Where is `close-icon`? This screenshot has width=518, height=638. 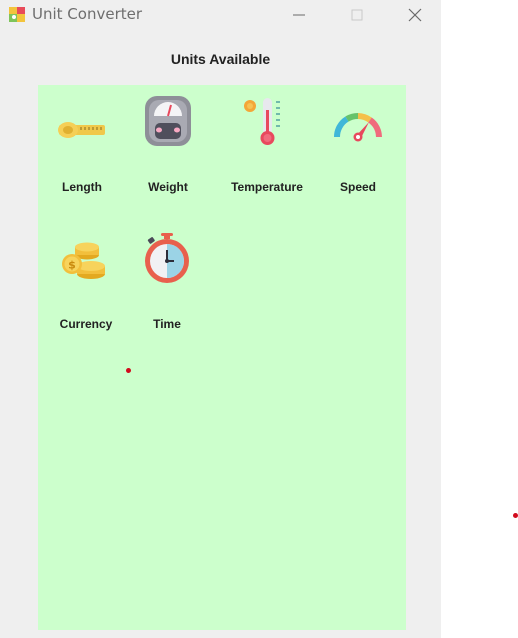 close-icon is located at coordinates (415, 14).